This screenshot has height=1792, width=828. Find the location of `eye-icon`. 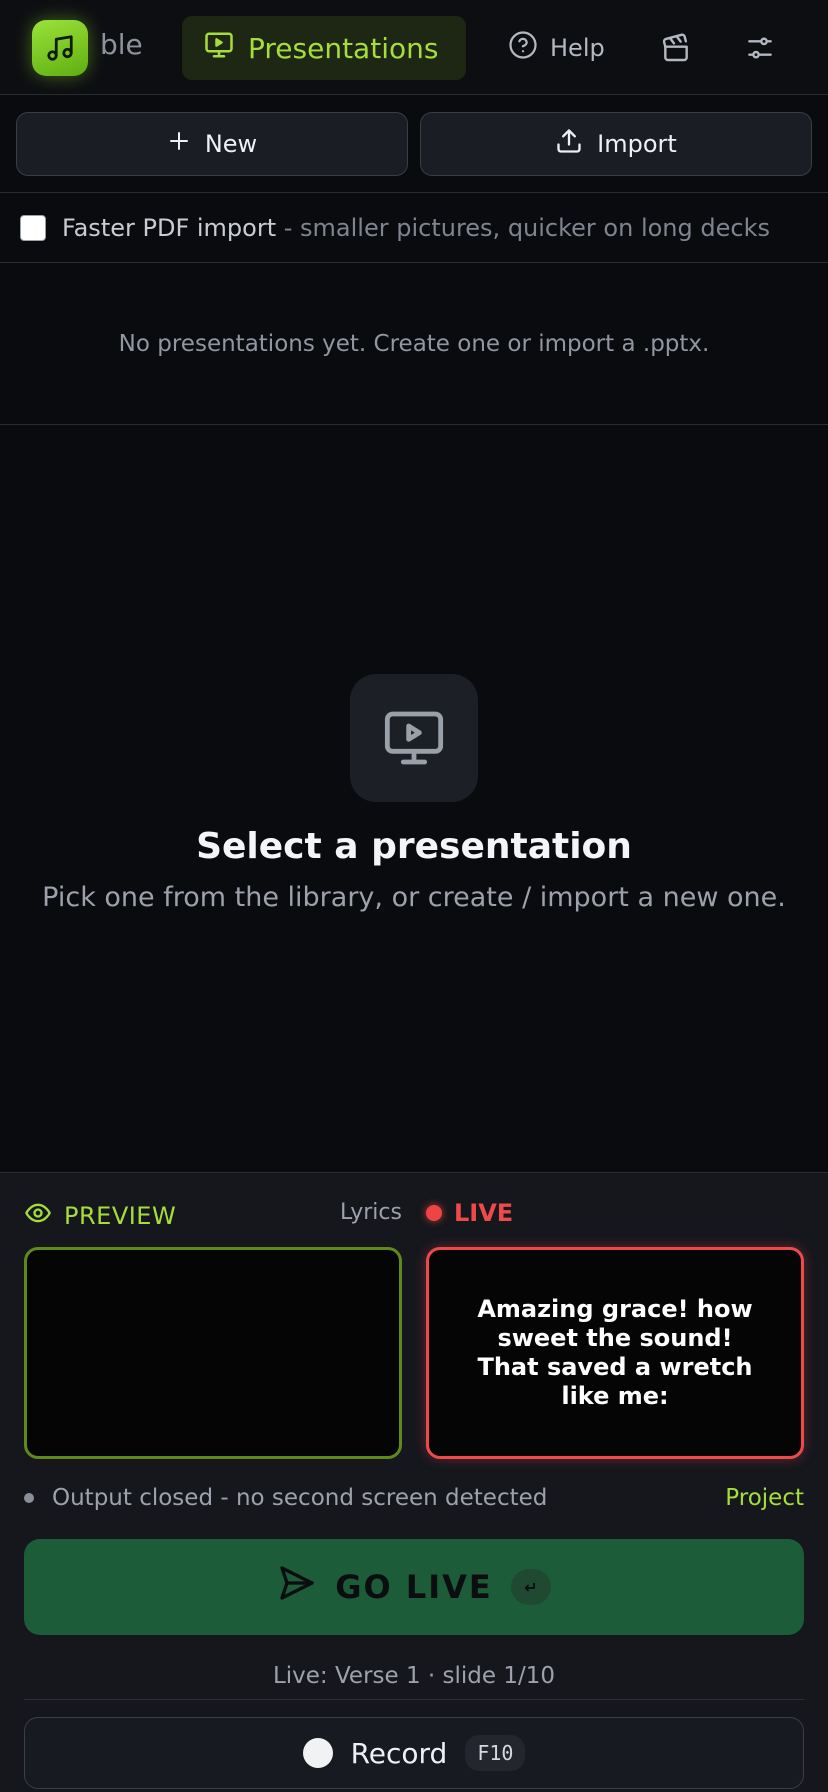

eye-icon is located at coordinates (38, 1216).